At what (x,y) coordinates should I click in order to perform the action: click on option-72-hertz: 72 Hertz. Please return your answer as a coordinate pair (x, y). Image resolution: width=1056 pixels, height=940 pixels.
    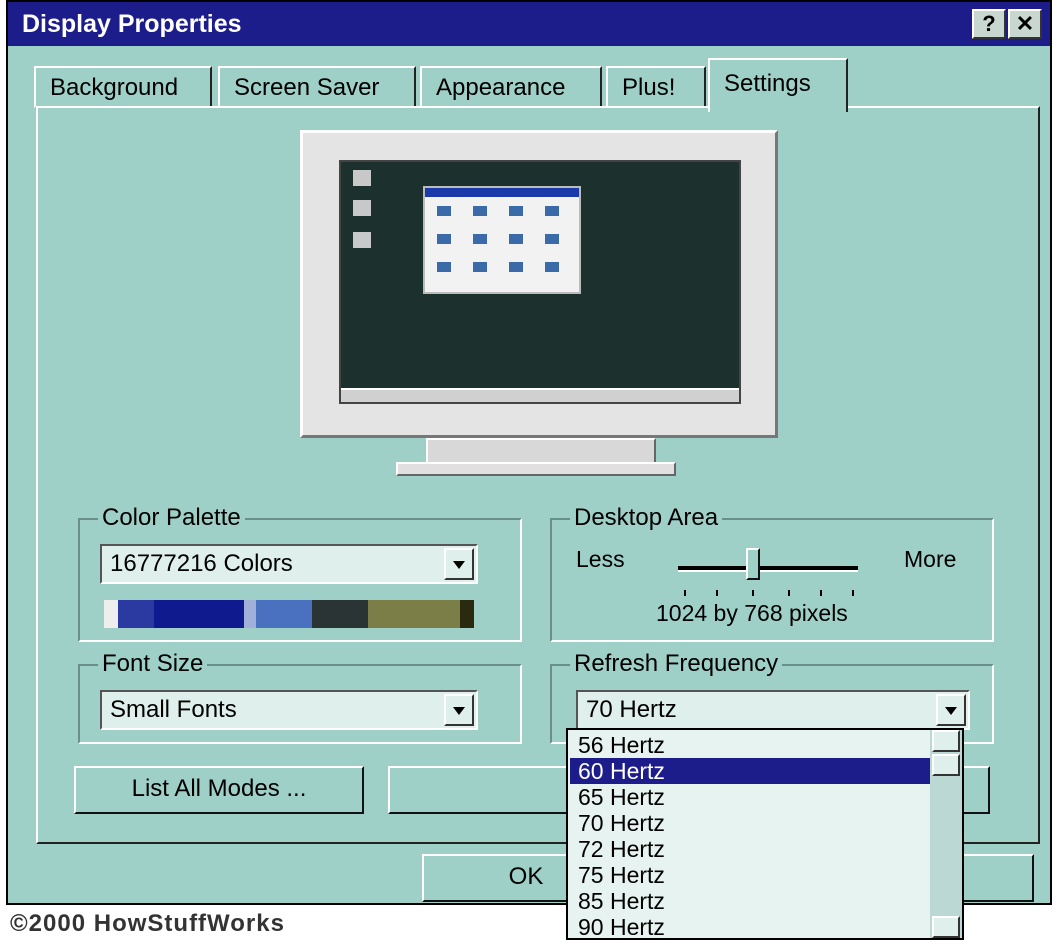
    Looking at the image, I should click on (751, 849).